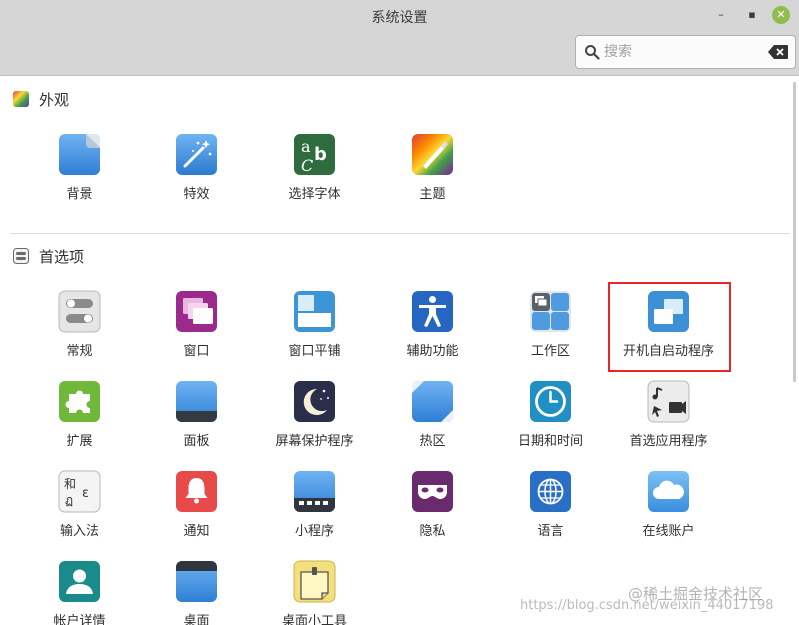 The image size is (799, 625). What do you see at coordinates (668, 531) in the screenshot?
I see `item-online-accounts-label: 在线账户` at bounding box center [668, 531].